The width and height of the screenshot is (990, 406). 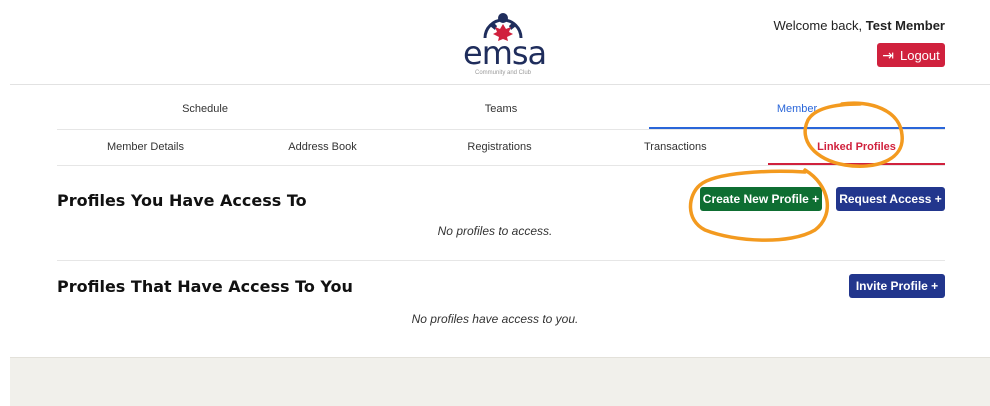 What do you see at coordinates (205, 286) in the screenshot?
I see `section-title-access-by: Profiles That Have Access To You` at bounding box center [205, 286].